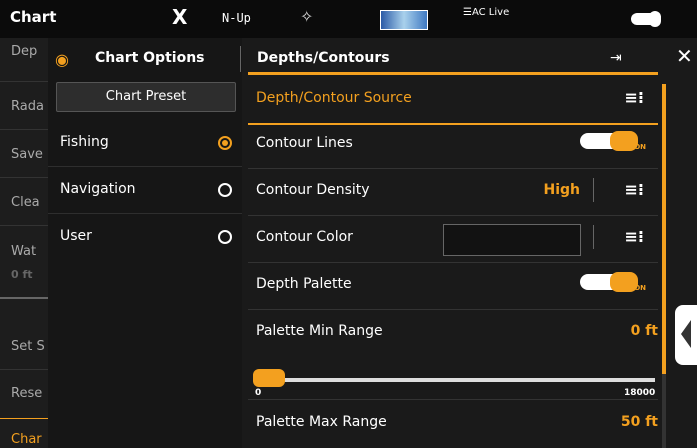 The image size is (697, 448). Describe the element at coordinates (269, 378) in the screenshot. I see `palette-min-slider-handle` at that location.